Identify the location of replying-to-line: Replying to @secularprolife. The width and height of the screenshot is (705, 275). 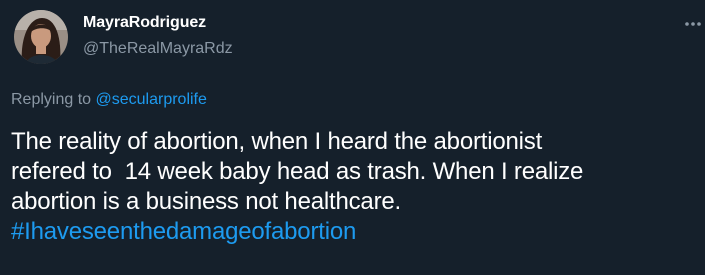
(109, 100).